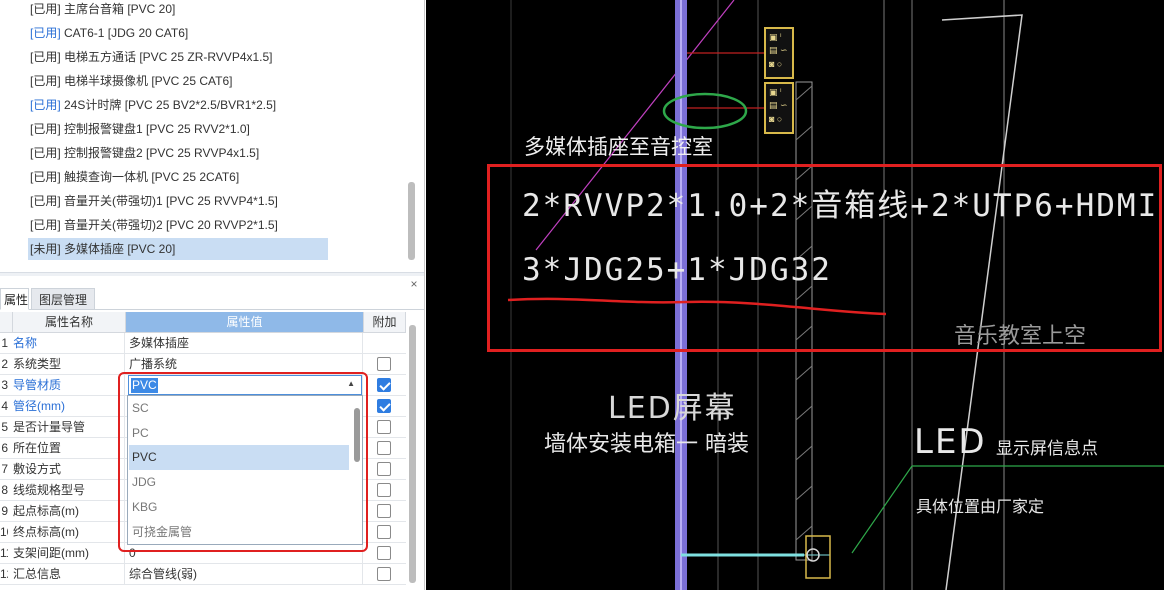 The height and width of the screenshot is (590, 1164). I want to click on property-name: 导管材质, so click(69, 385).